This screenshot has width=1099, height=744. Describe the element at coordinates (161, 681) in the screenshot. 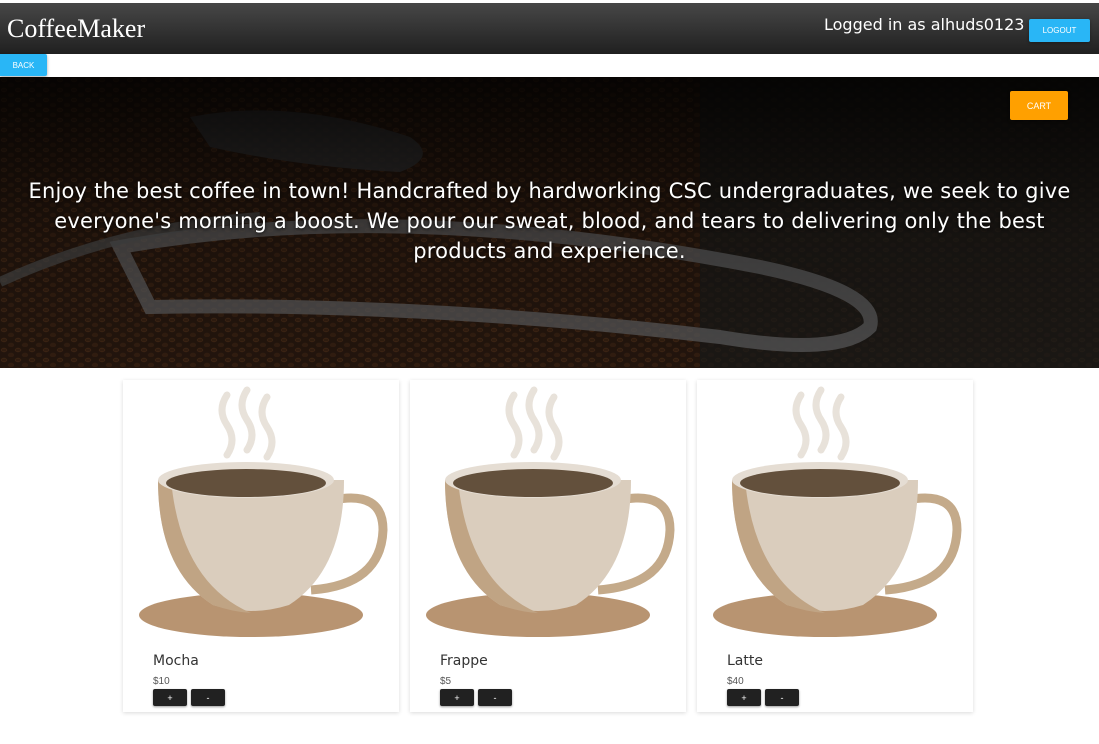

I see `product-price: $10` at that location.